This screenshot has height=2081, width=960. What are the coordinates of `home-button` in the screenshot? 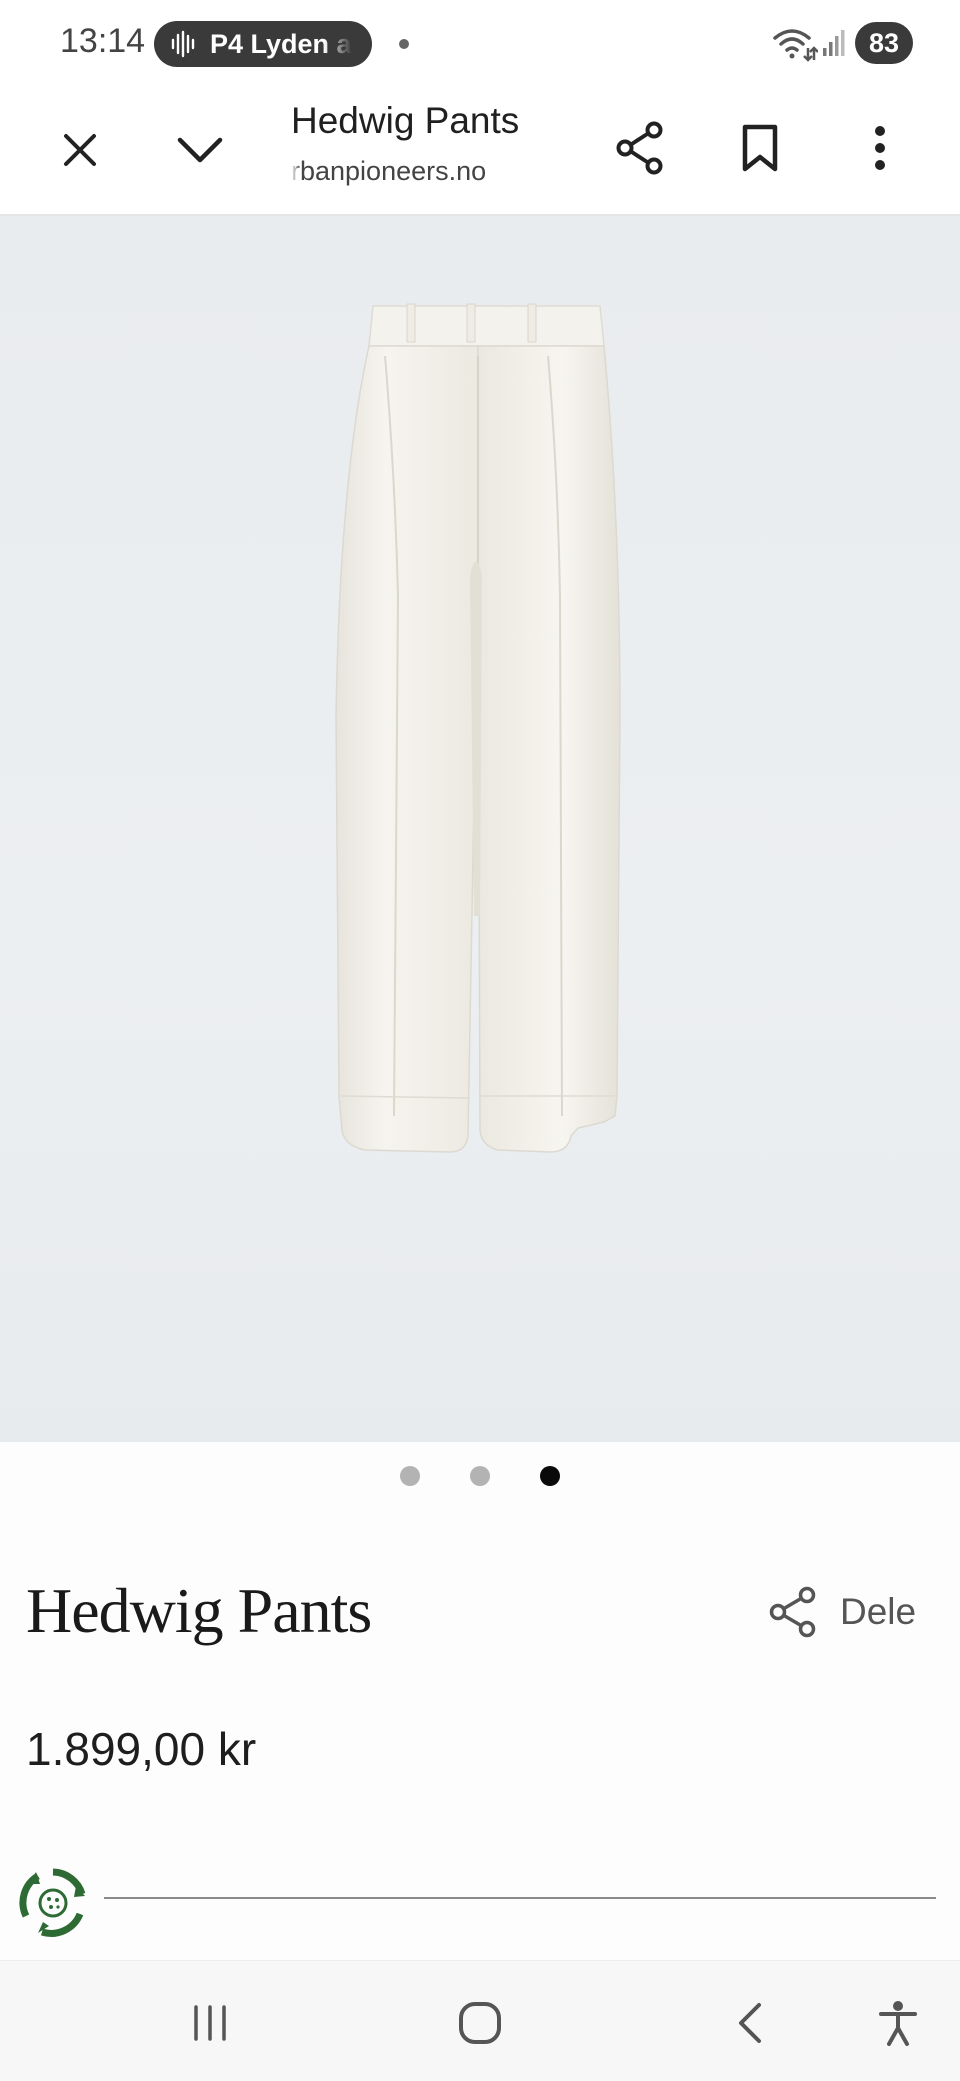 It's located at (480, 2023).